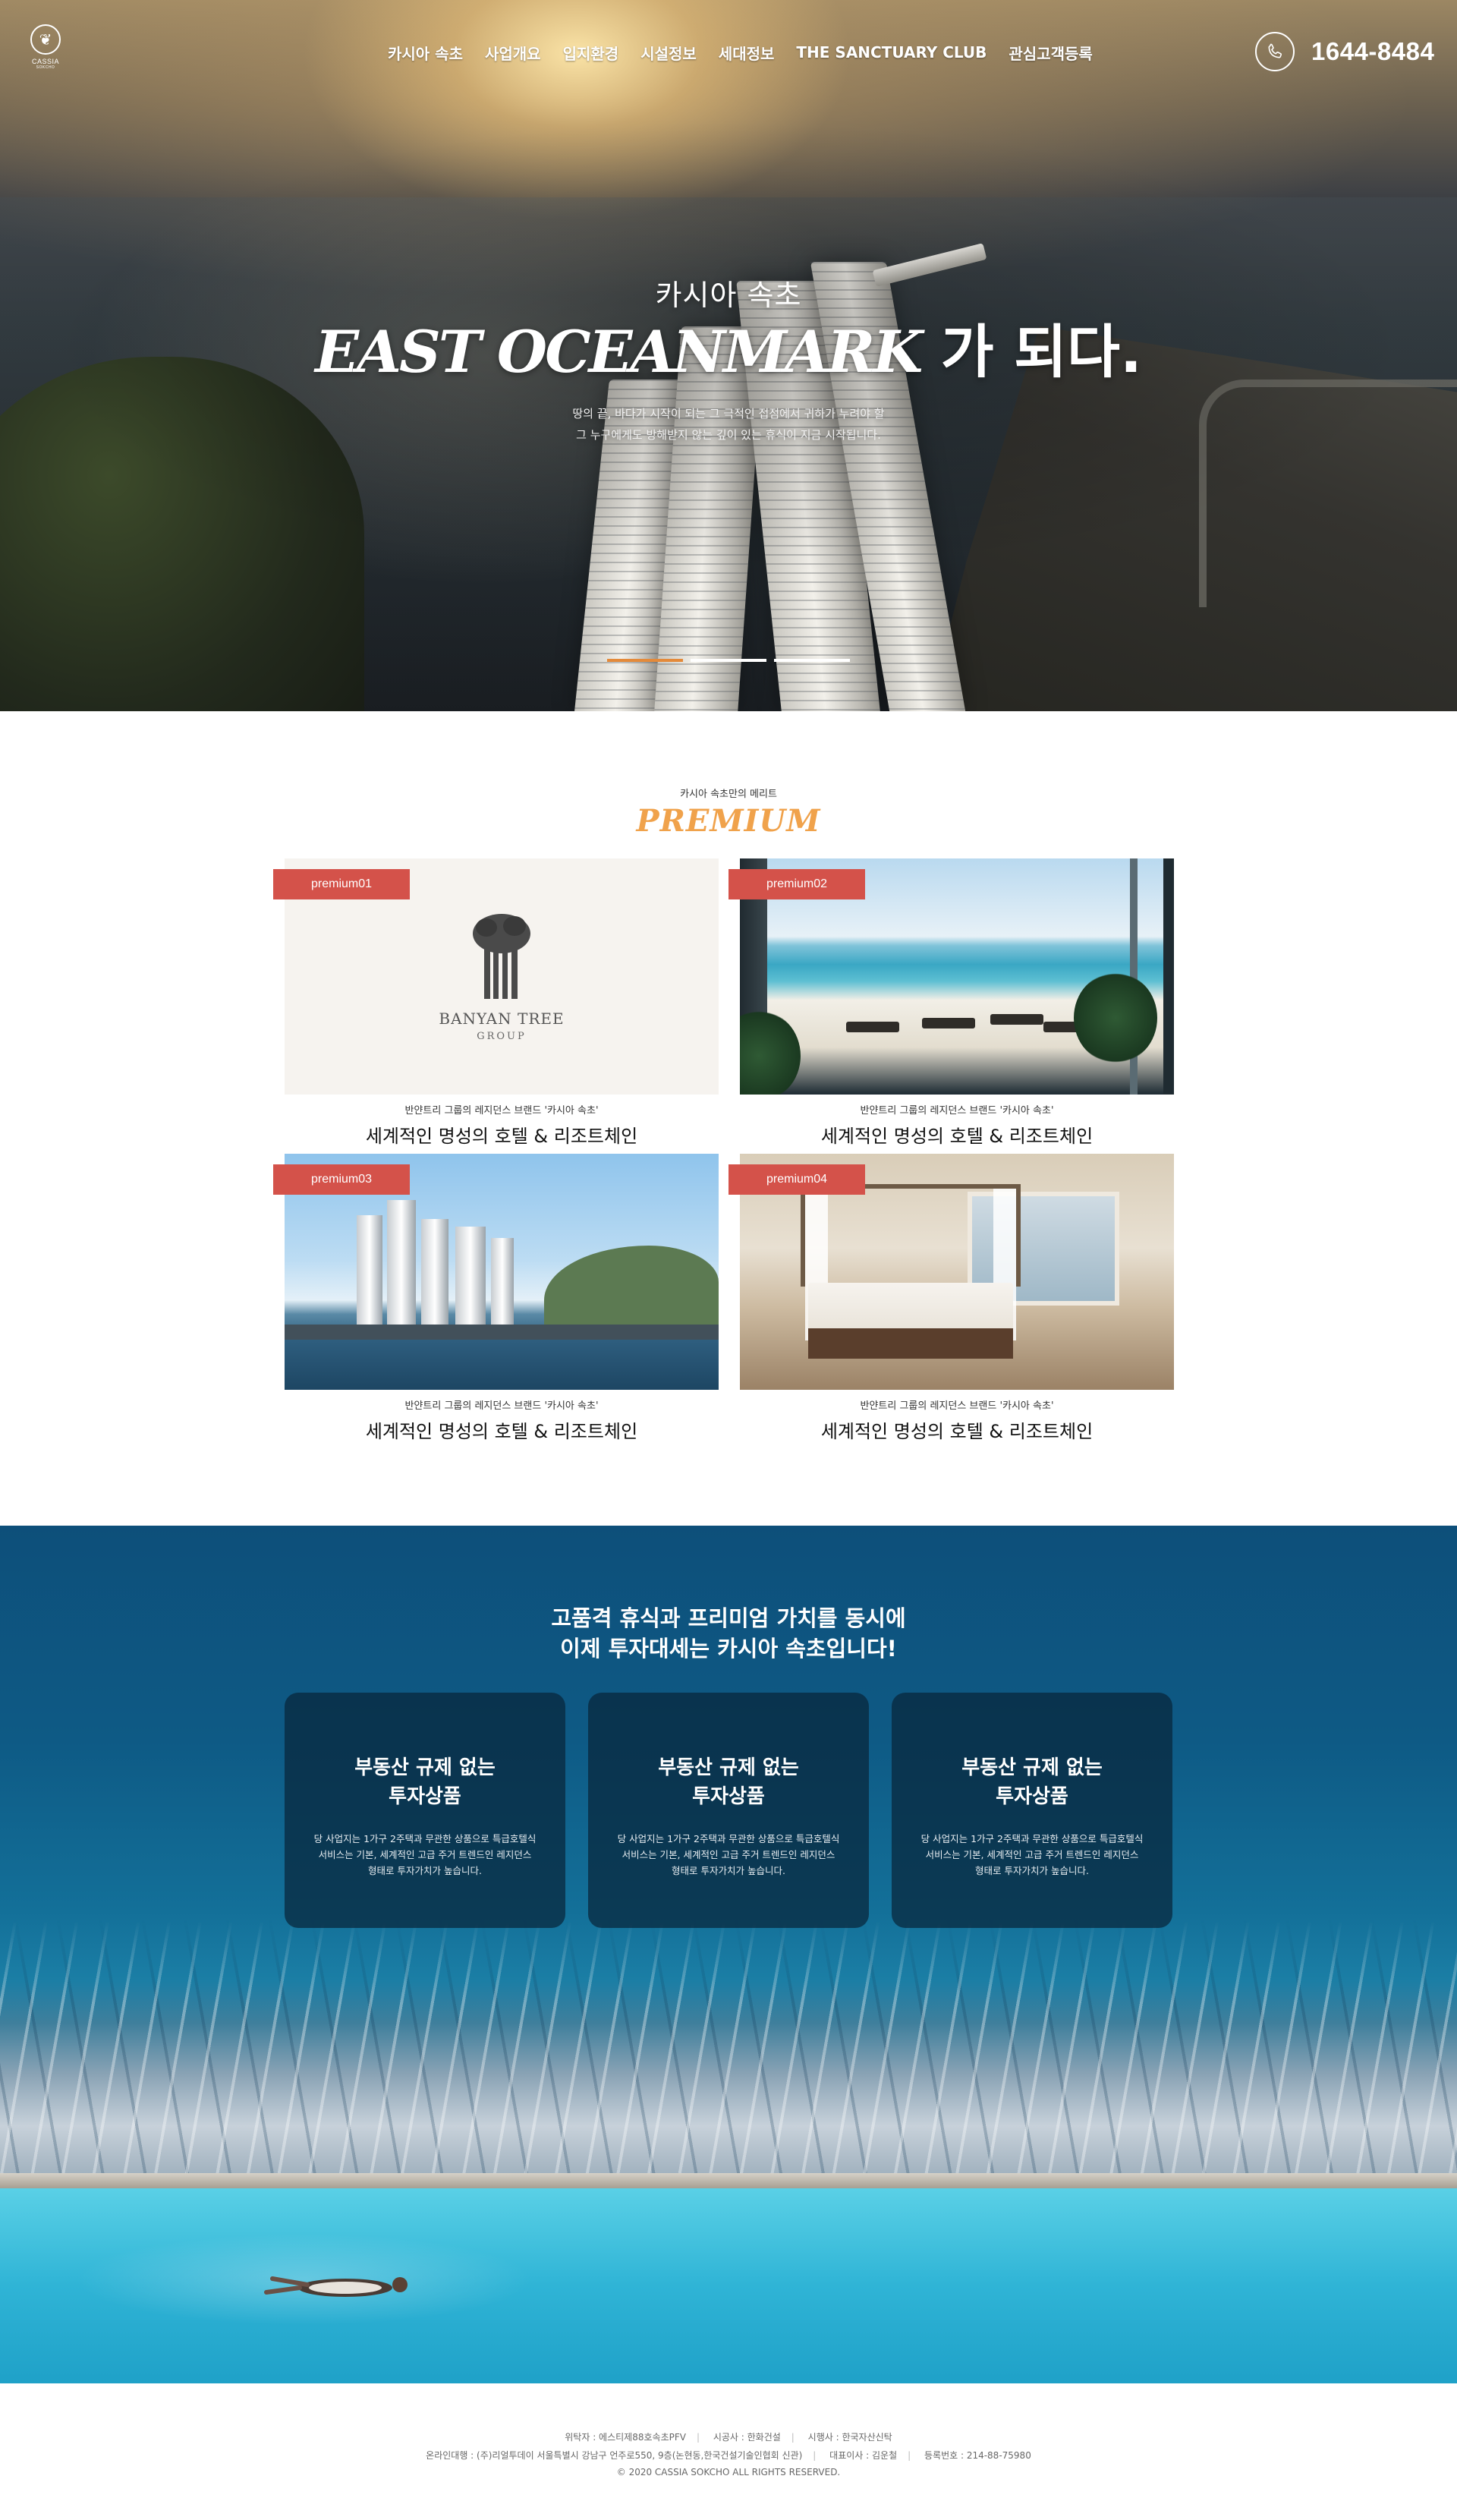 The width and height of the screenshot is (1457, 2520). What do you see at coordinates (728, 1633) in the screenshot?
I see `invest-heading: 고품격 휴식과 프리미엄 가치를 동시에 이제 투자대세는 카시아 속초입니다!` at bounding box center [728, 1633].